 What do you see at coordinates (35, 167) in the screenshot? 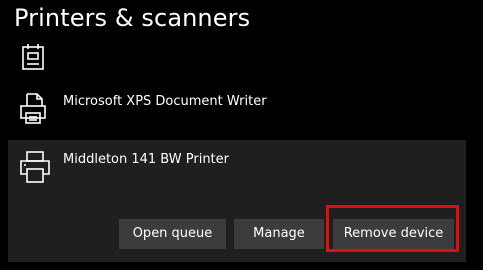
I see `printer-icon` at bounding box center [35, 167].